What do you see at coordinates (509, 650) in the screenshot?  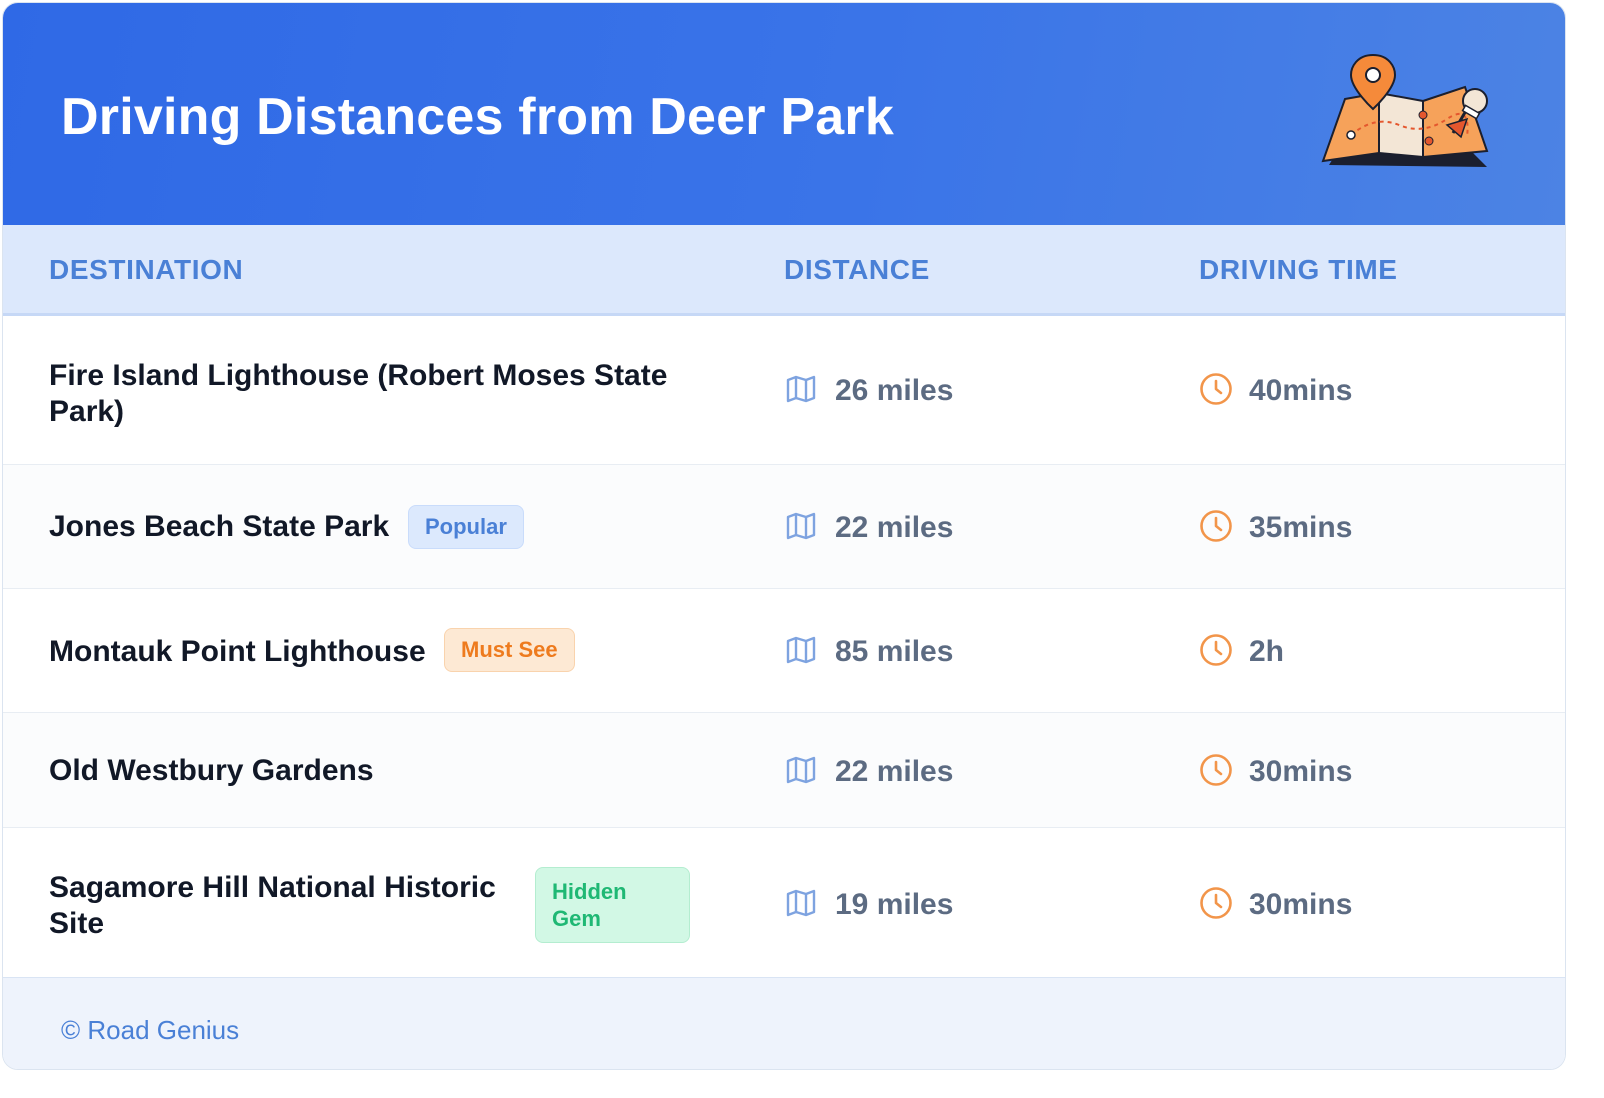 I see `must-see-badge: Must See` at bounding box center [509, 650].